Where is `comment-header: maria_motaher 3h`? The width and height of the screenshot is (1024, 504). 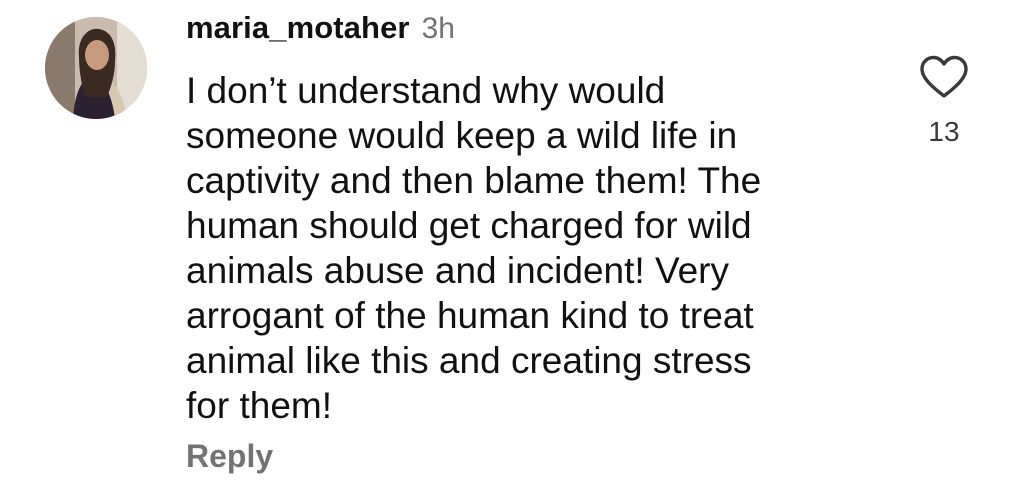
comment-header: maria_motaher 3h is located at coordinates (320, 31).